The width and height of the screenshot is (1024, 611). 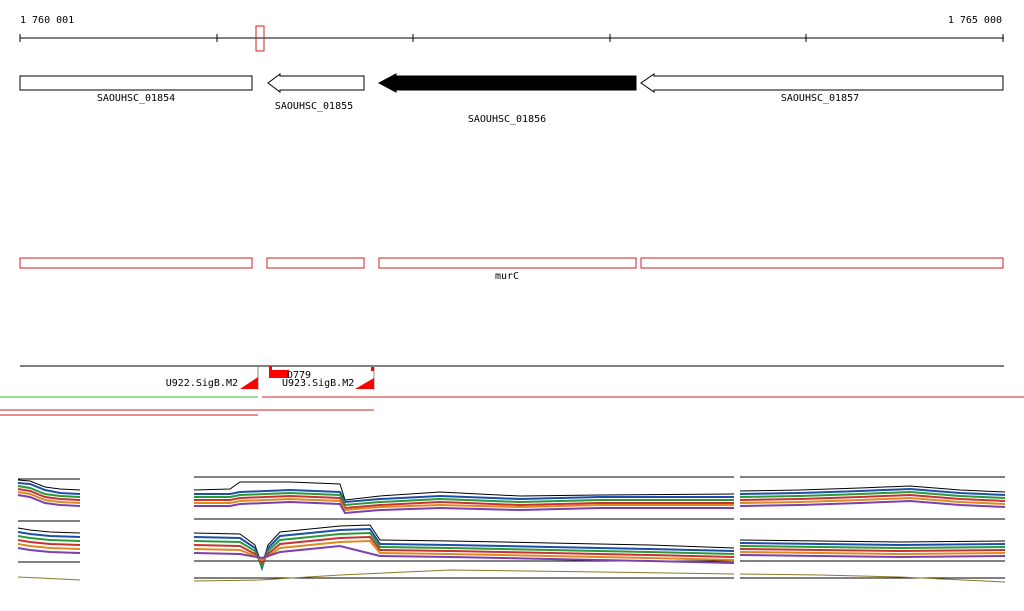 I want to click on gene-arrow-selected, so click(x=507, y=83).